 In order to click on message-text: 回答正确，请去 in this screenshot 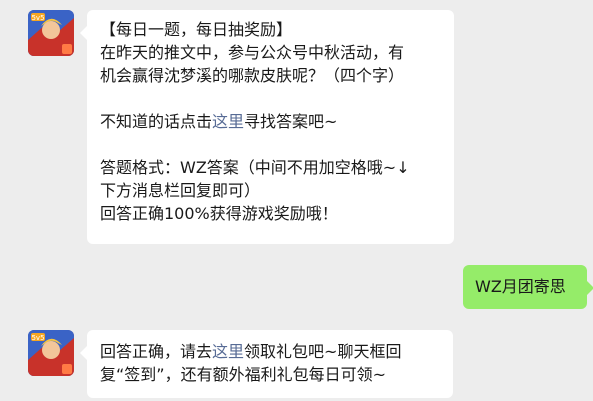, I will do `click(156, 351)`.